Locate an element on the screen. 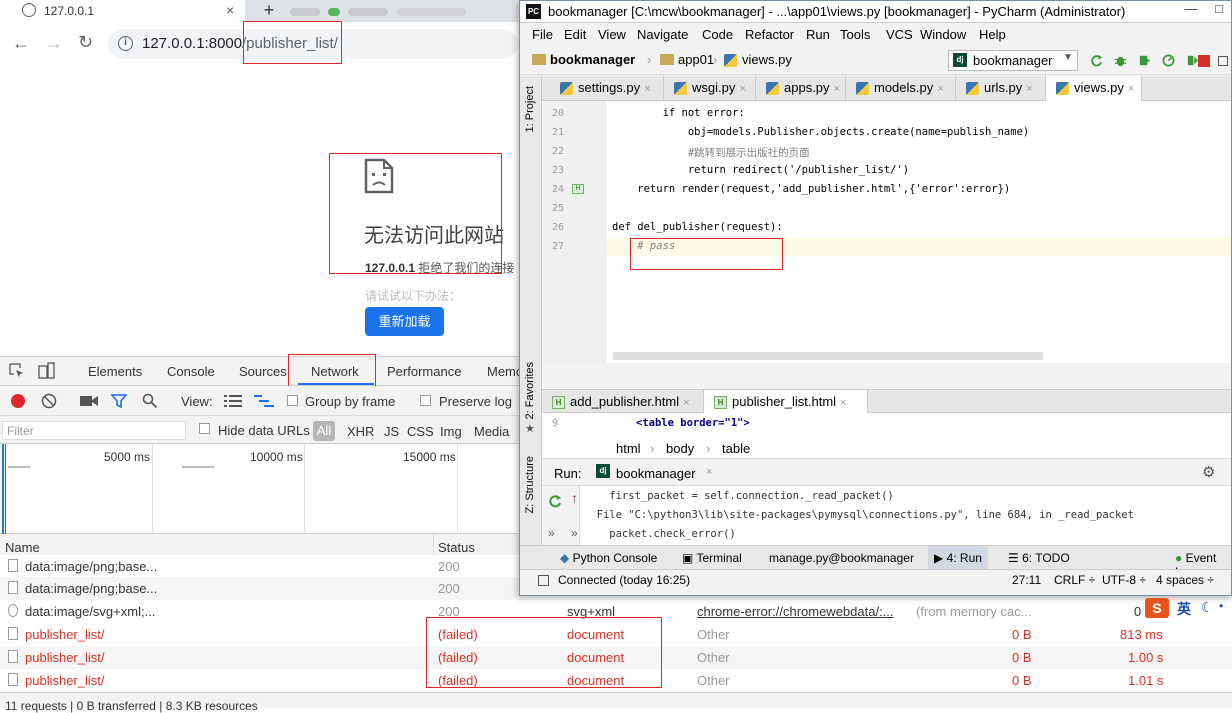 Image resolution: width=1232 pixels, height=713 pixels. record-icon is located at coordinates (18, 401).